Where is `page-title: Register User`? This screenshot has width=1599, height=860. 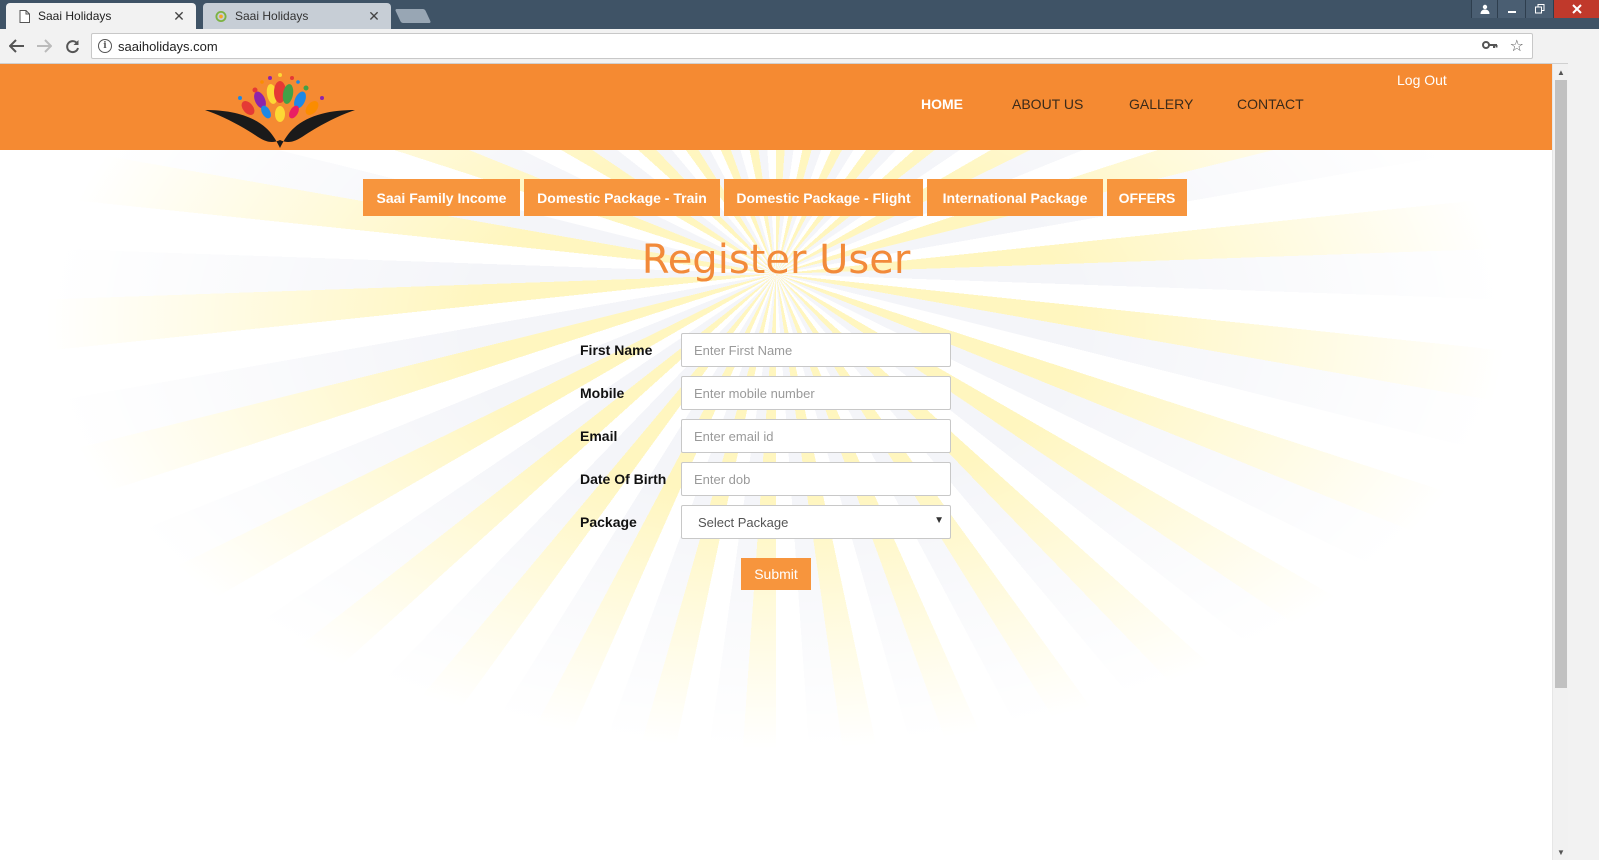
page-title: Register User is located at coordinates (776, 260).